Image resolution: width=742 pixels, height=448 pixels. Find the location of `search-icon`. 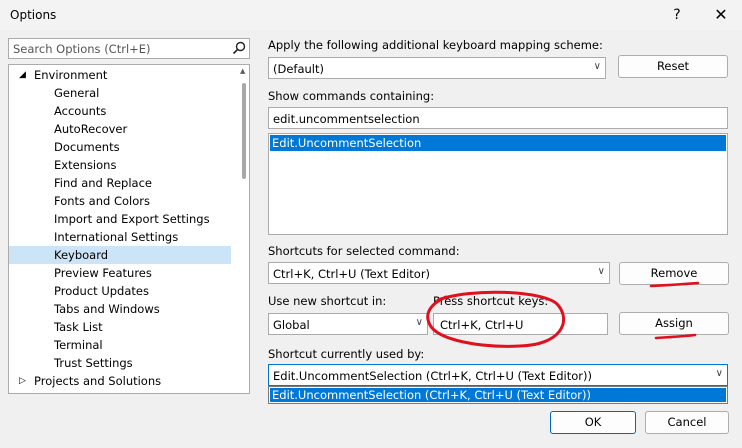

search-icon is located at coordinates (239, 48).